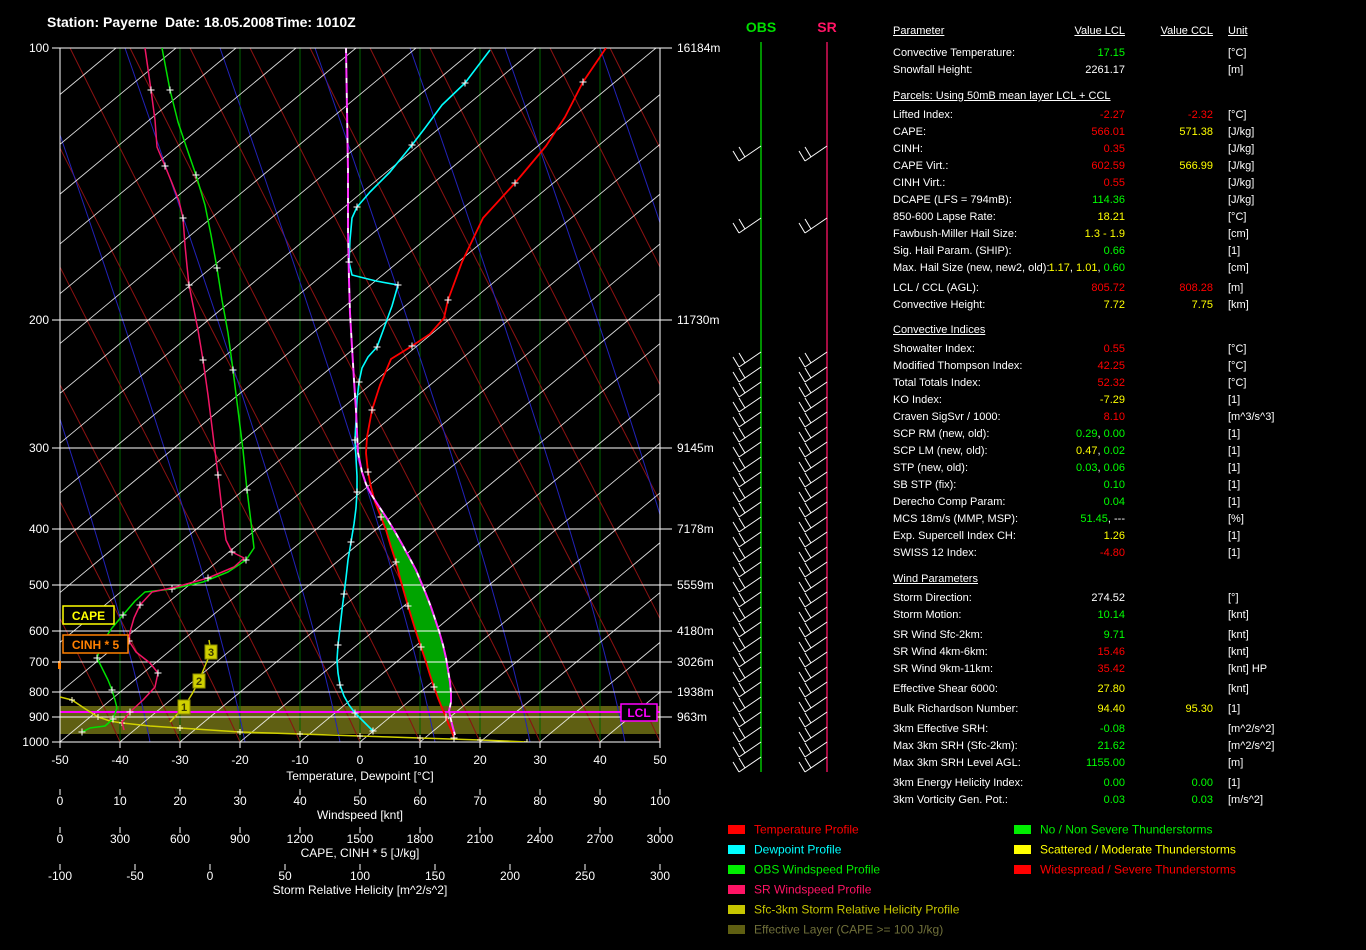  I want to click on svg-text: 60, so click(420, 801).